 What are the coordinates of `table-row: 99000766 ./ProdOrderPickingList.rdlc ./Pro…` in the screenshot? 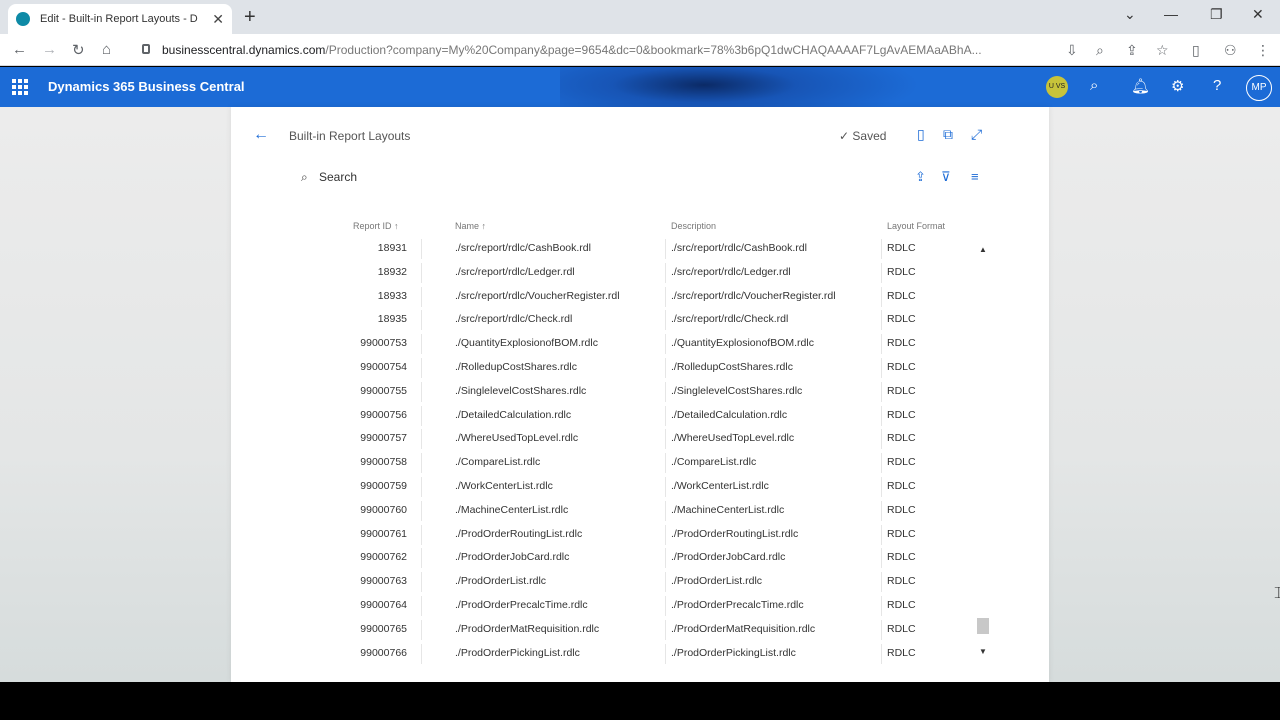 It's located at (640, 654).